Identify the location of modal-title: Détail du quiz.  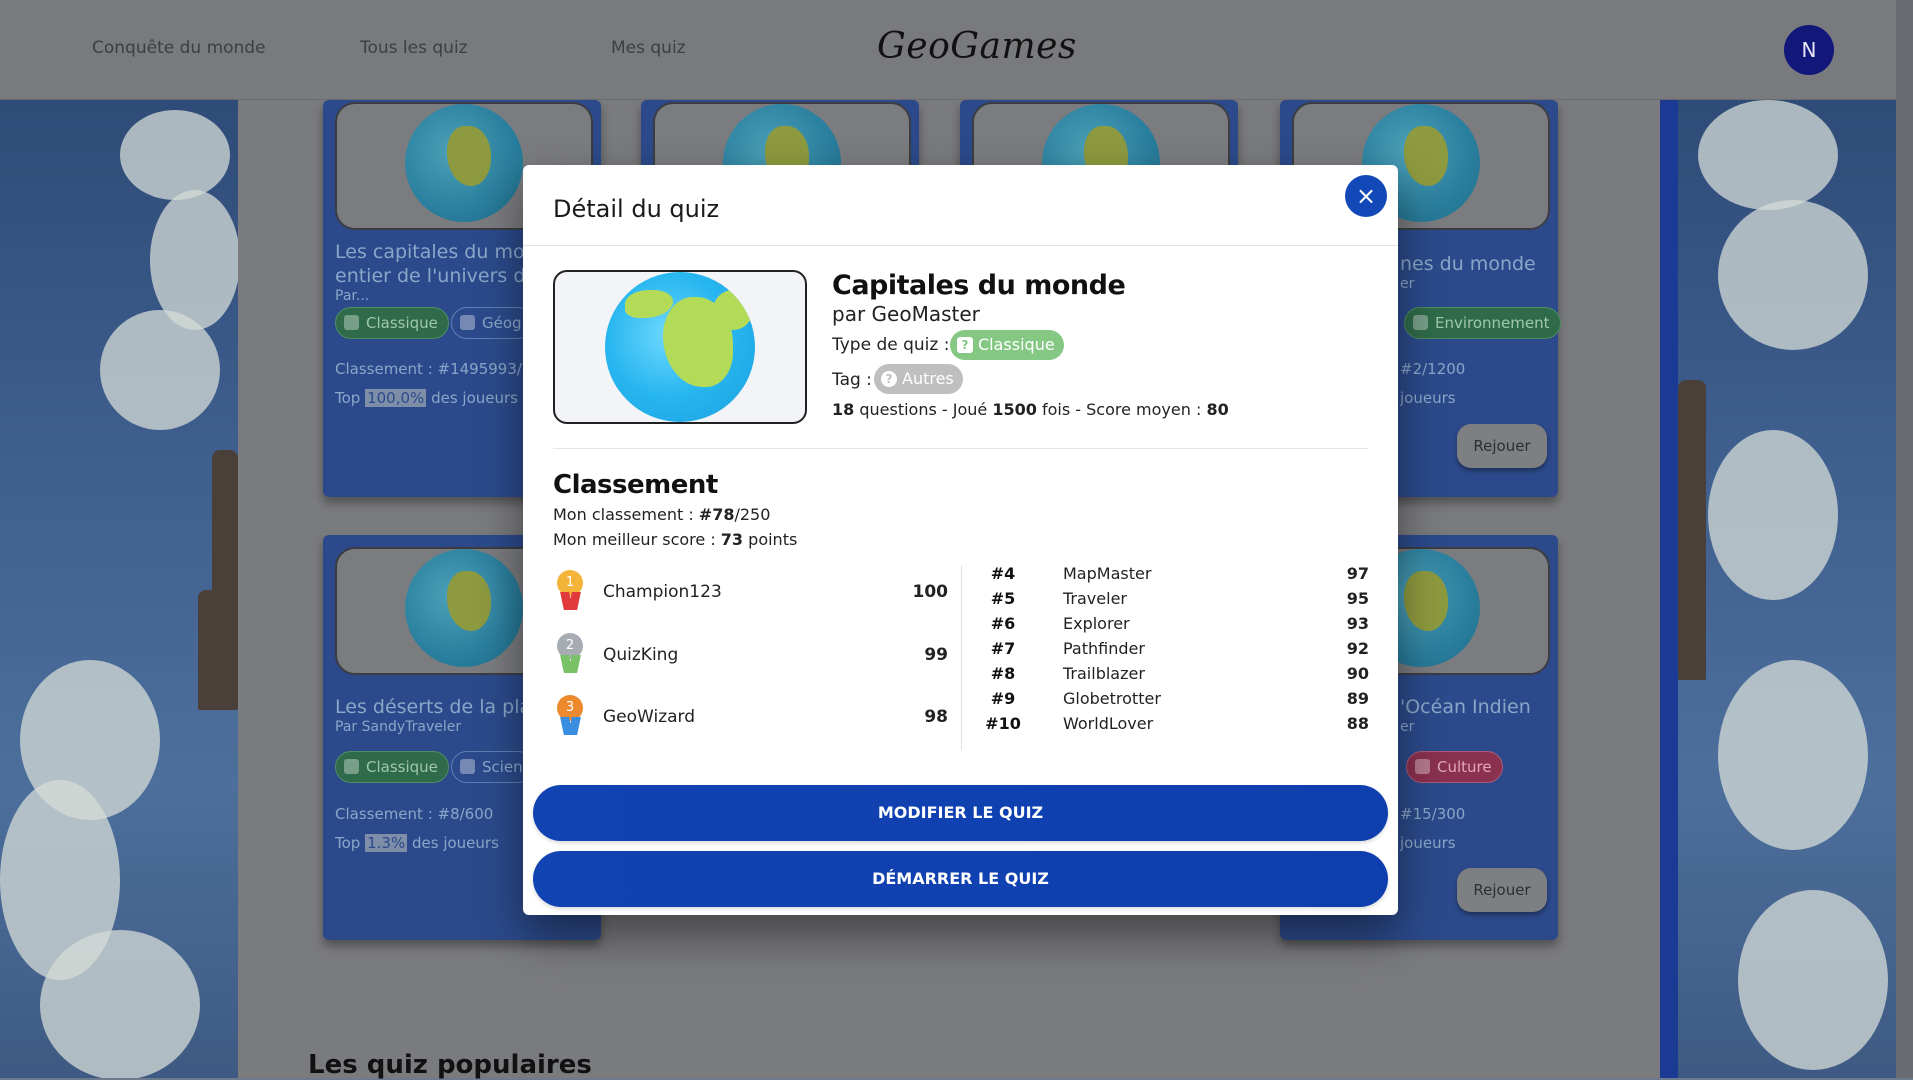
(636, 209).